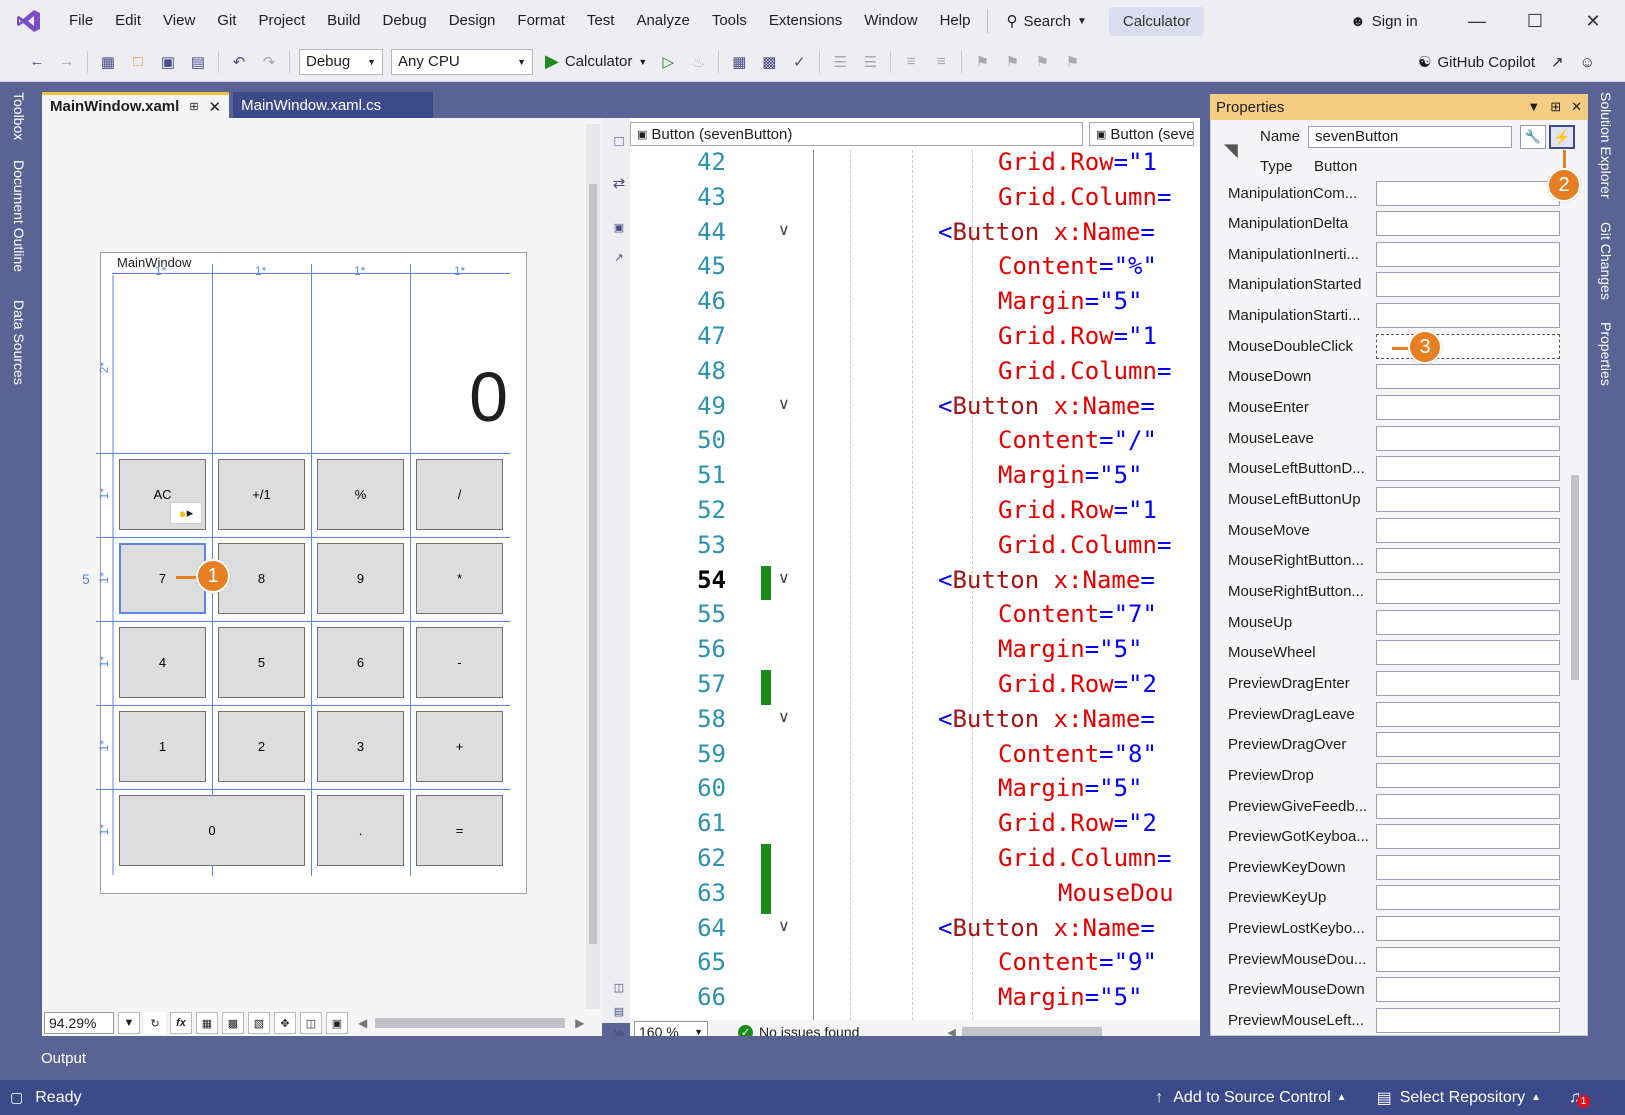 Image resolution: width=1625 pixels, height=1115 pixels. Describe the element at coordinates (459, 578) in the screenshot. I see `calc-button-multiply: *` at that location.